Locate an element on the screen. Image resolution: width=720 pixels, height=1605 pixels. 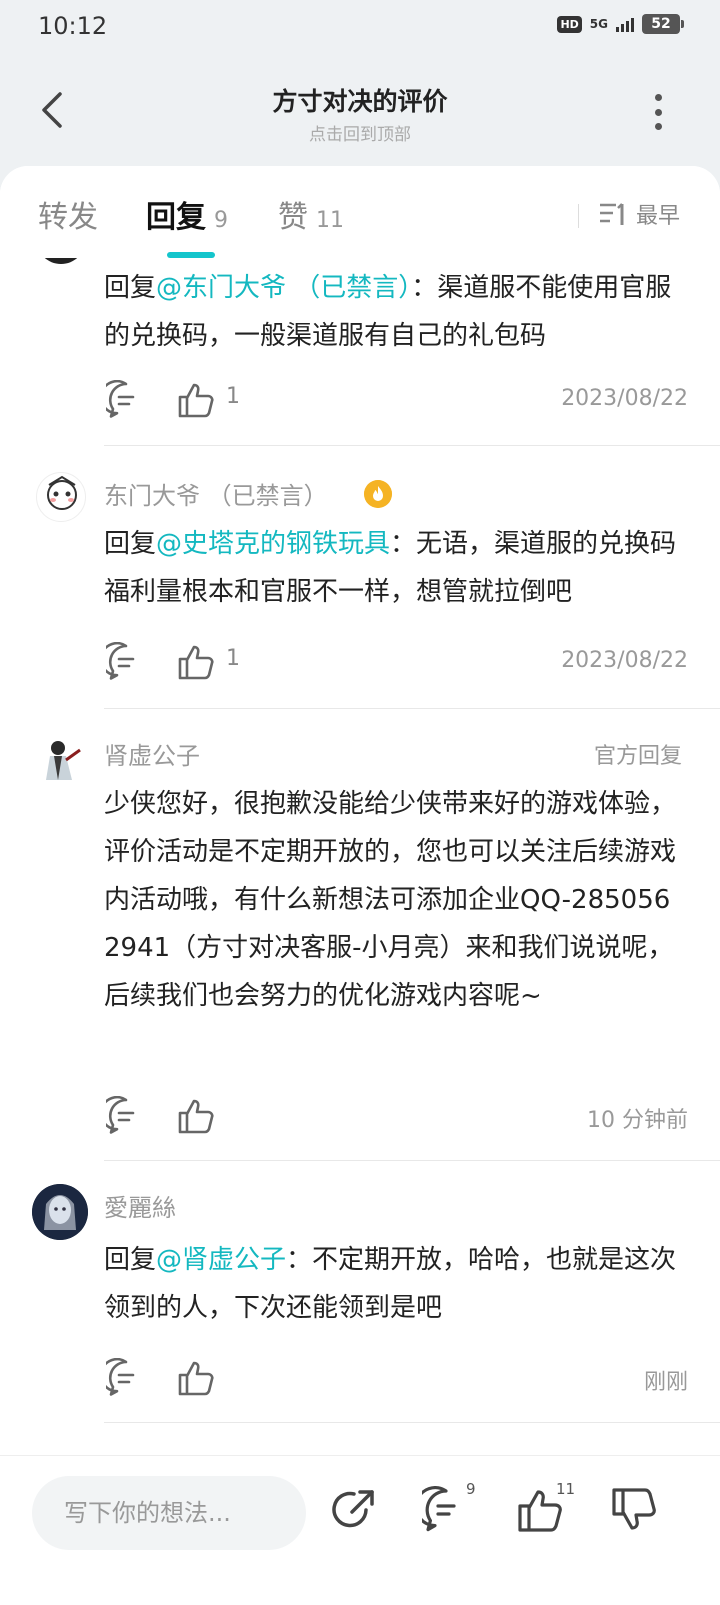
tab-forward: 转发 is located at coordinates (68, 214).